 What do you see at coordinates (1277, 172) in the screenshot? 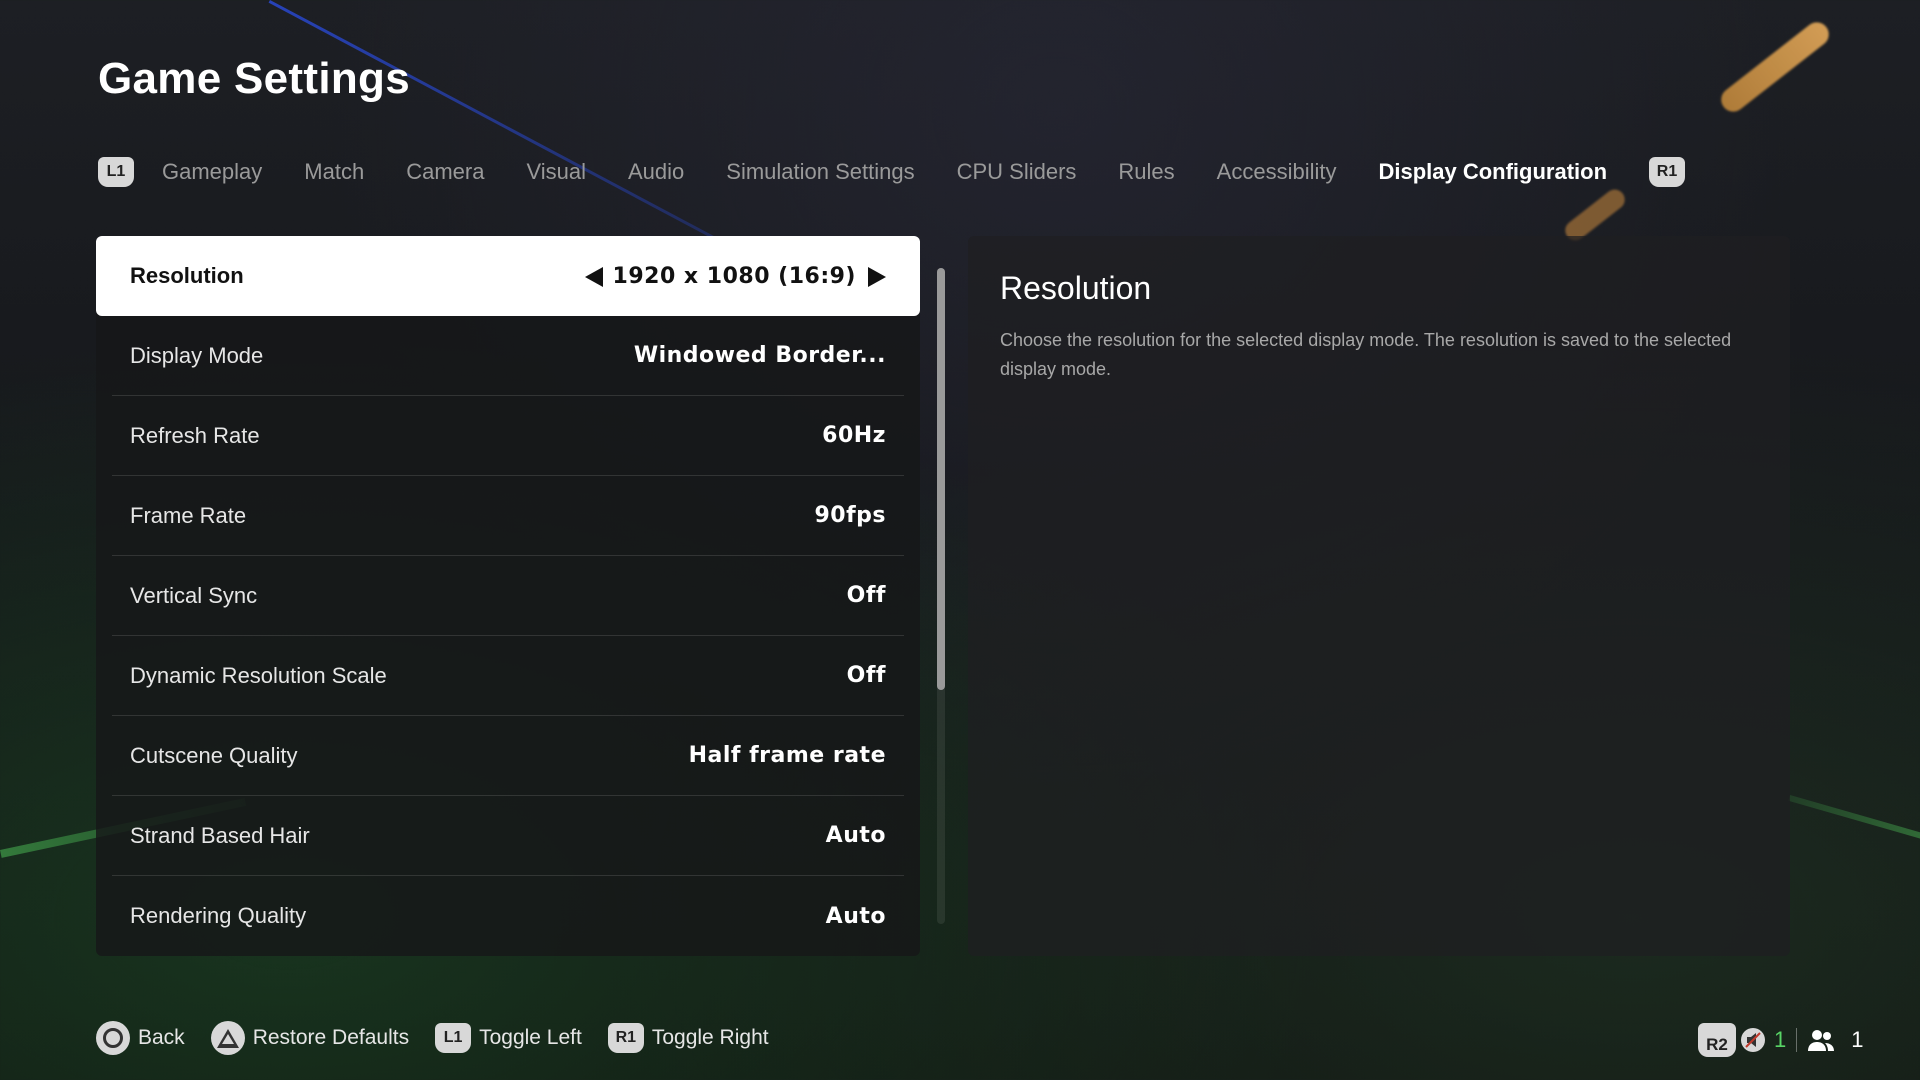
I see `tab-accessibility: Accessibility` at bounding box center [1277, 172].